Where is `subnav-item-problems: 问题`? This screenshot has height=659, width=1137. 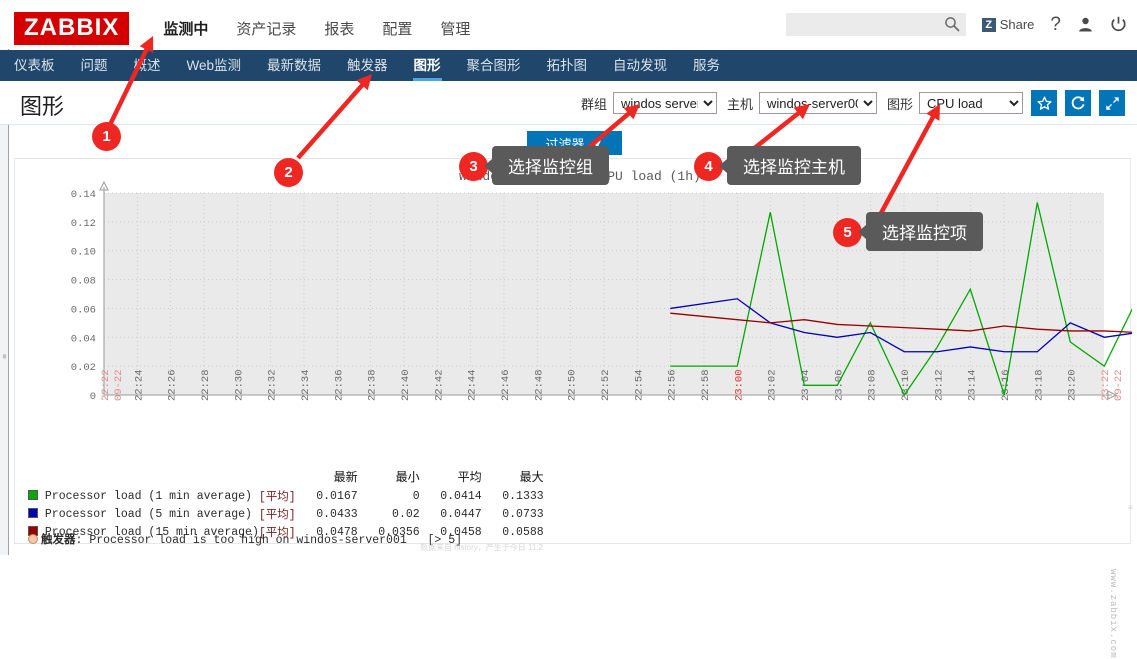
subnav-item-problems: 问题 is located at coordinates (94, 65).